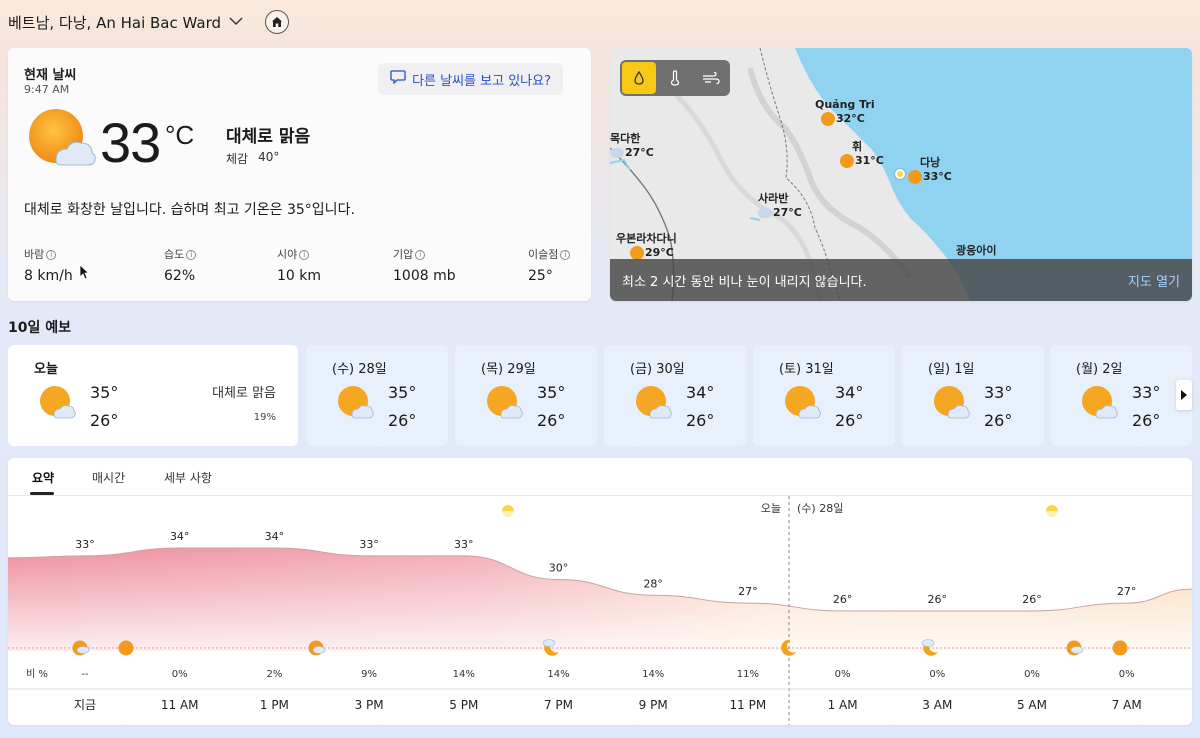  Describe the element at coordinates (549, 265) in the screenshot. I see `stat-dew-point: 이슬점 i 25°` at that location.